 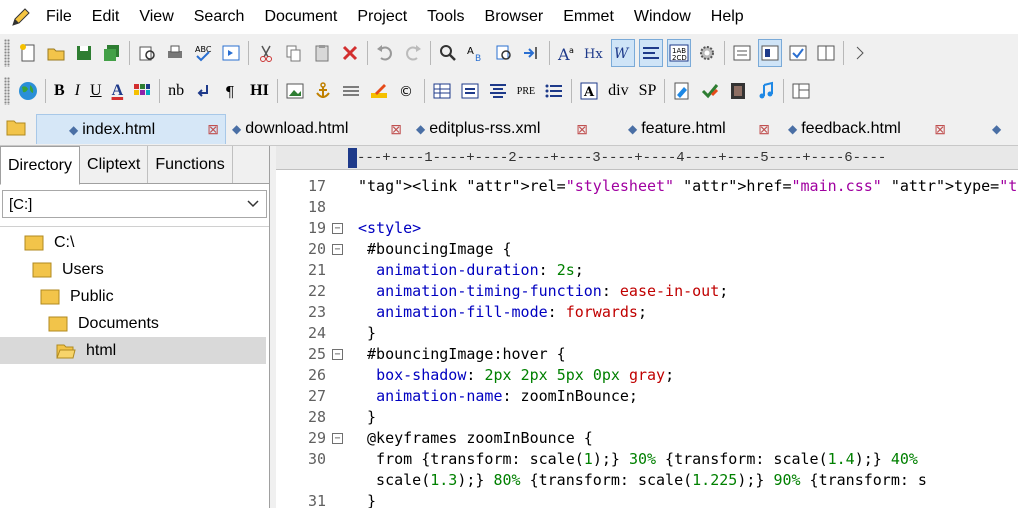 What do you see at coordinates (589, 91) in the screenshot?
I see `font-tag-icon: A` at bounding box center [589, 91].